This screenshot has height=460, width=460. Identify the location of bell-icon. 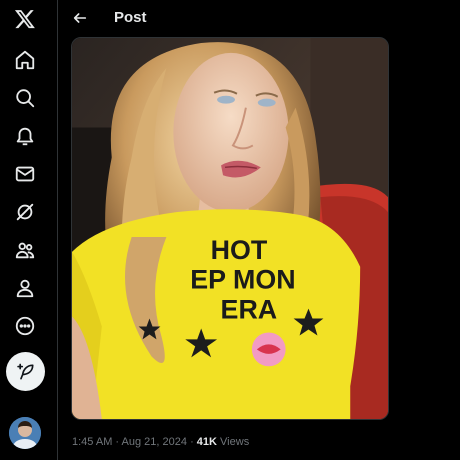
(25, 136).